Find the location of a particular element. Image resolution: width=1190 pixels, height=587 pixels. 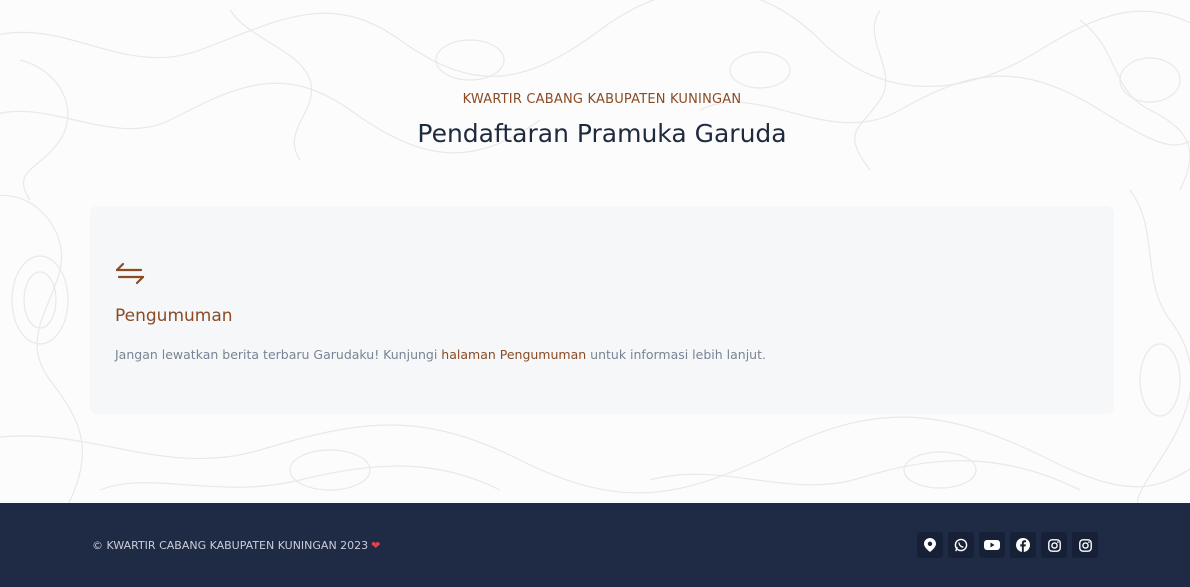

heart-icon: ❤ is located at coordinates (376, 545).